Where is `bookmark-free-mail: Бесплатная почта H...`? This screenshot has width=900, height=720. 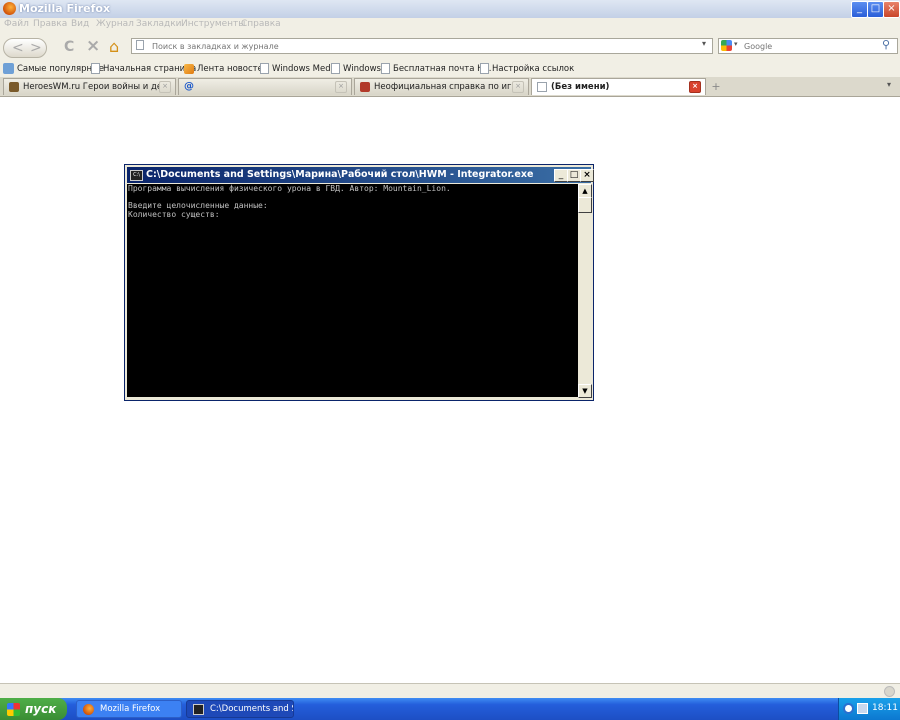 bookmark-free-mail: Бесплатная почта H... is located at coordinates (436, 68).